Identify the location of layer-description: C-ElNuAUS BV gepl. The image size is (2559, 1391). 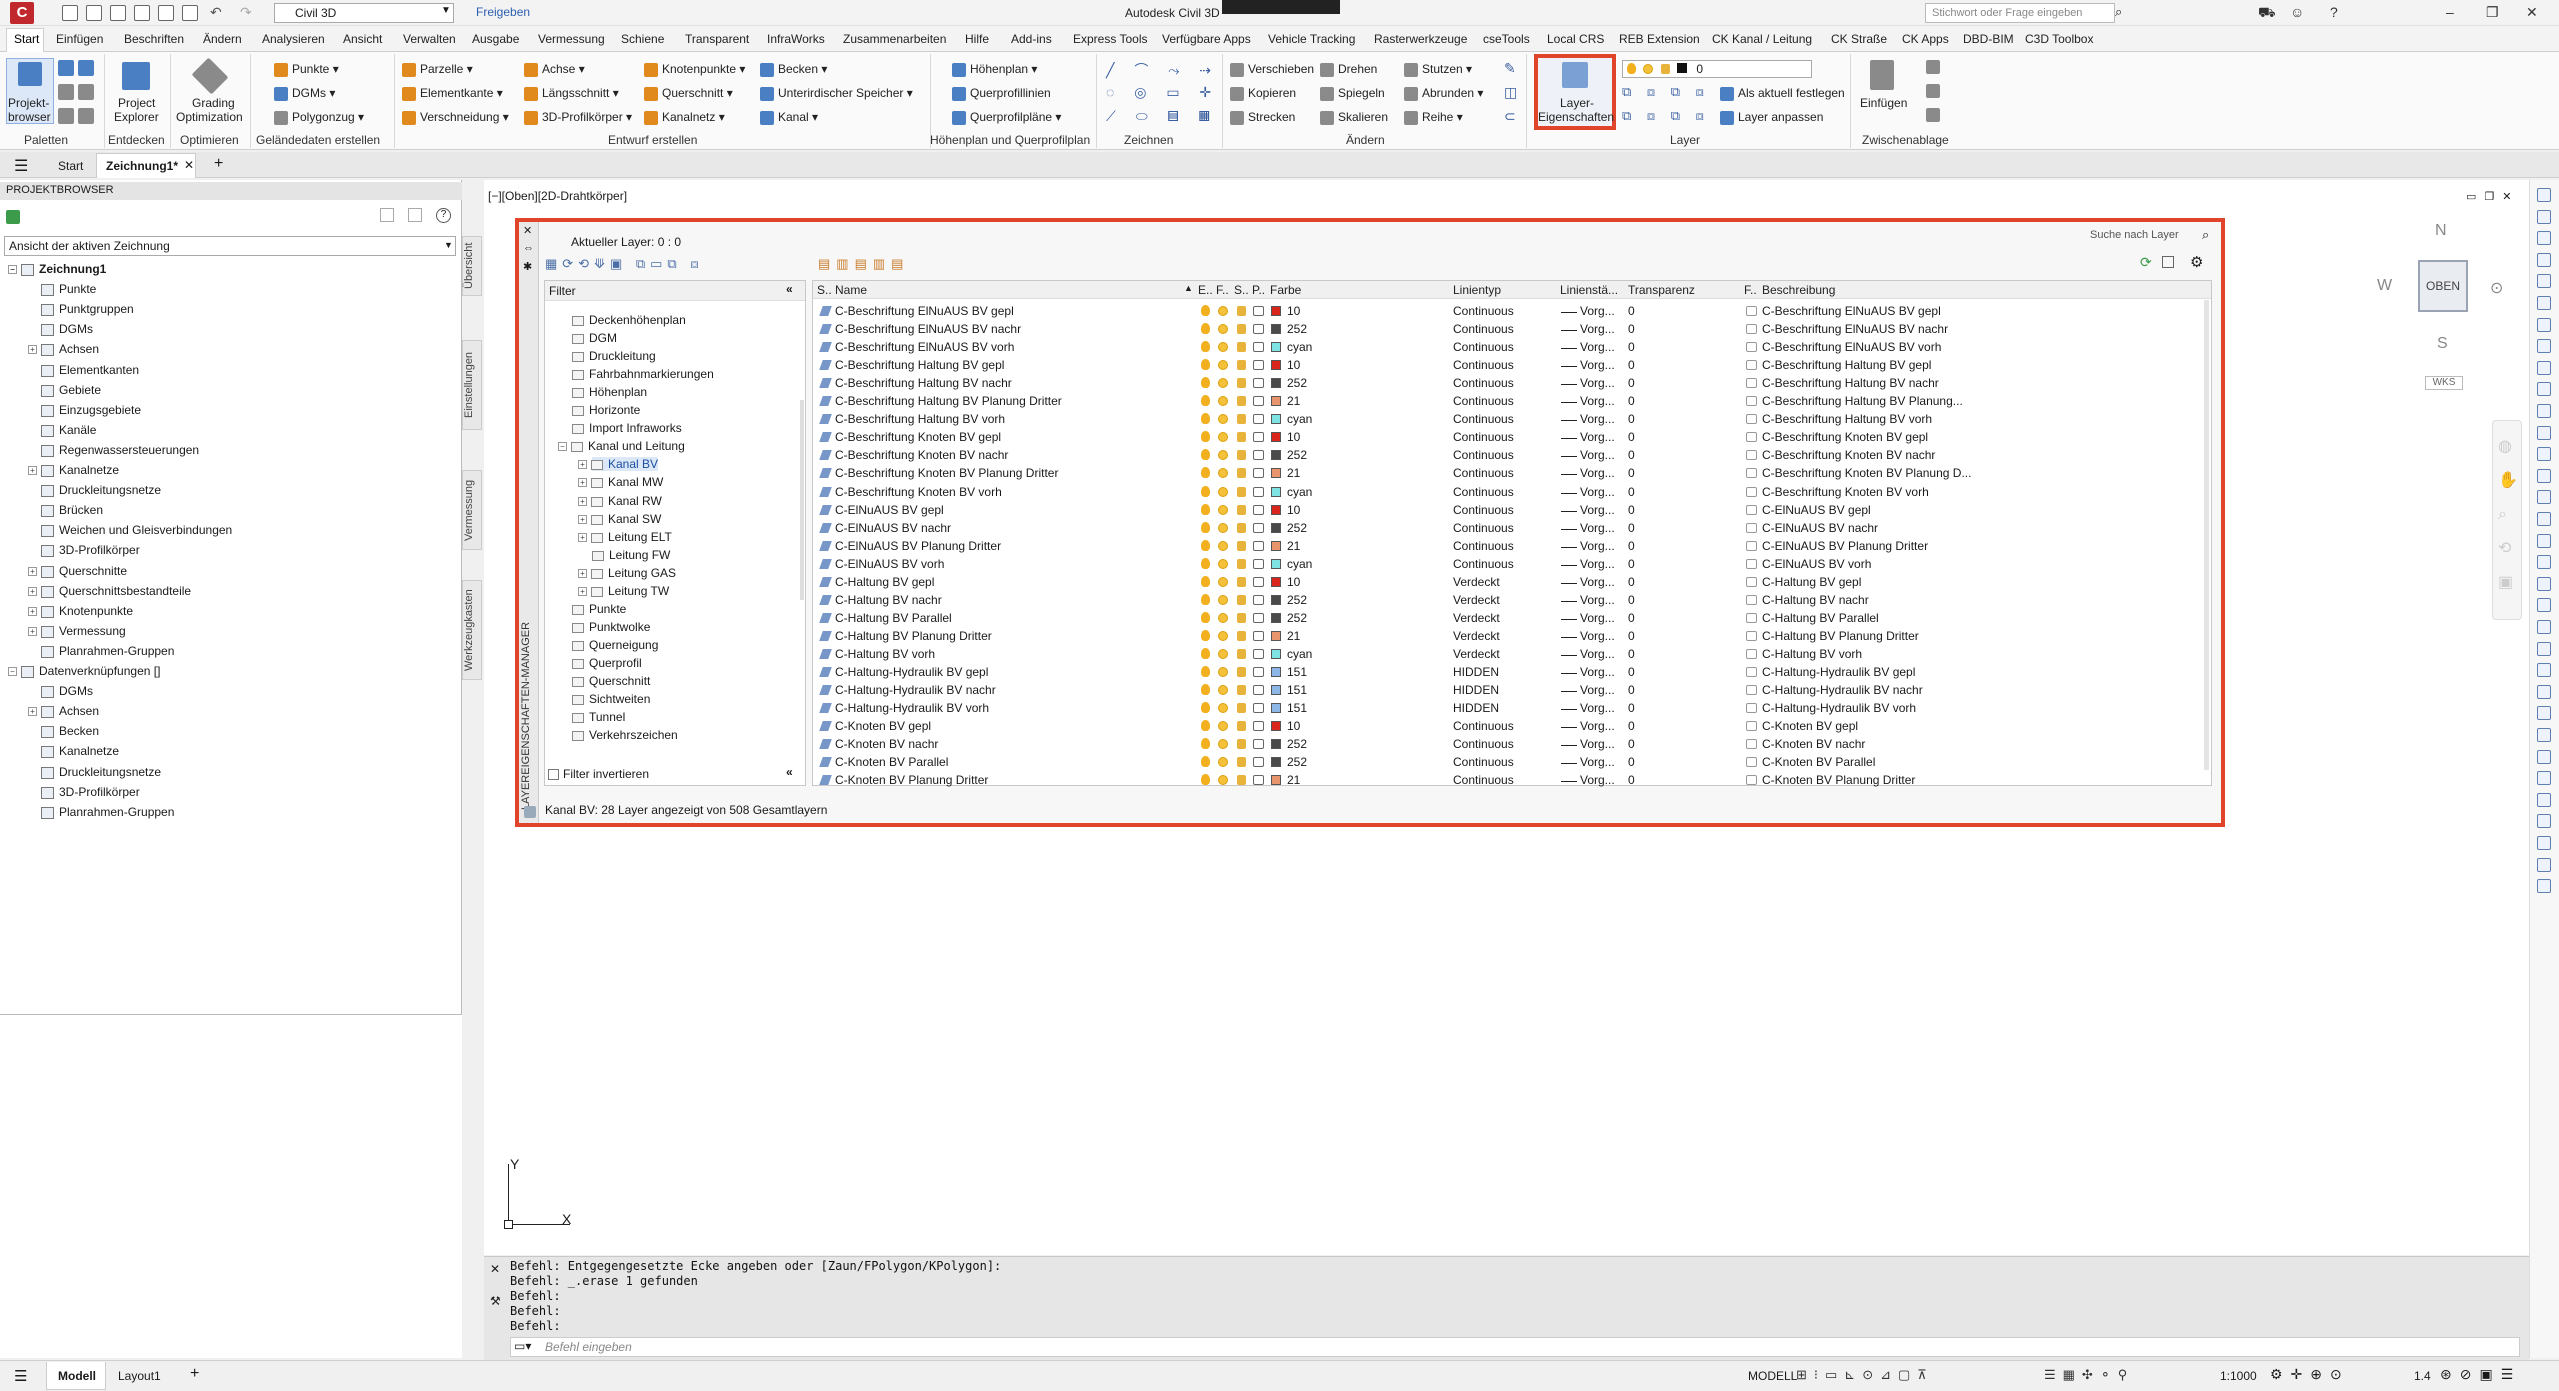
(1984, 510).